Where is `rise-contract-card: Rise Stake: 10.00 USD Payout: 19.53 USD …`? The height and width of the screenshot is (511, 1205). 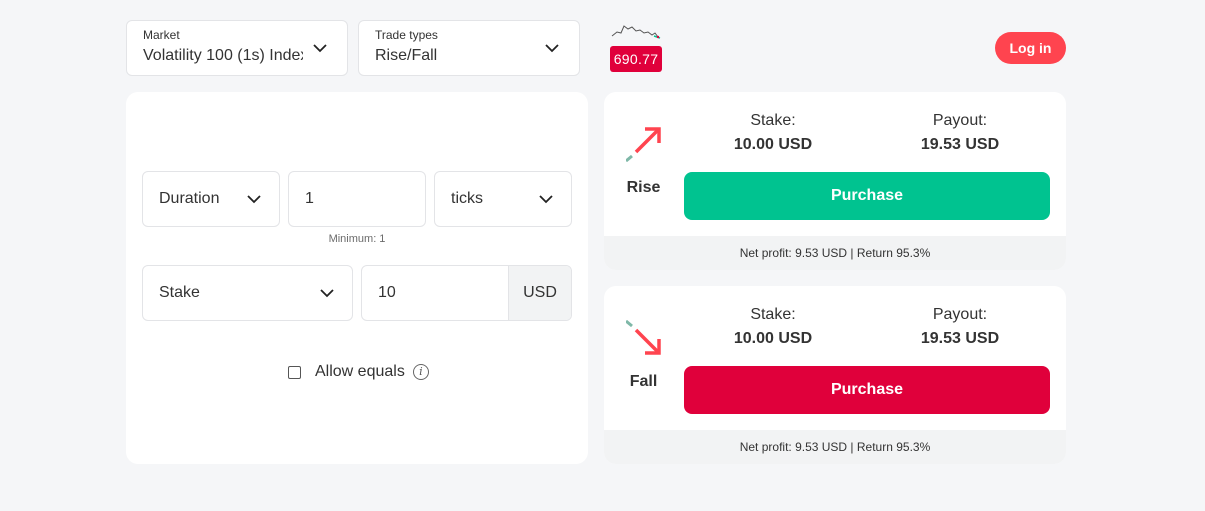 rise-contract-card: Rise Stake: 10.00 USD Payout: 19.53 USD … is located at coordinates (835, 181).